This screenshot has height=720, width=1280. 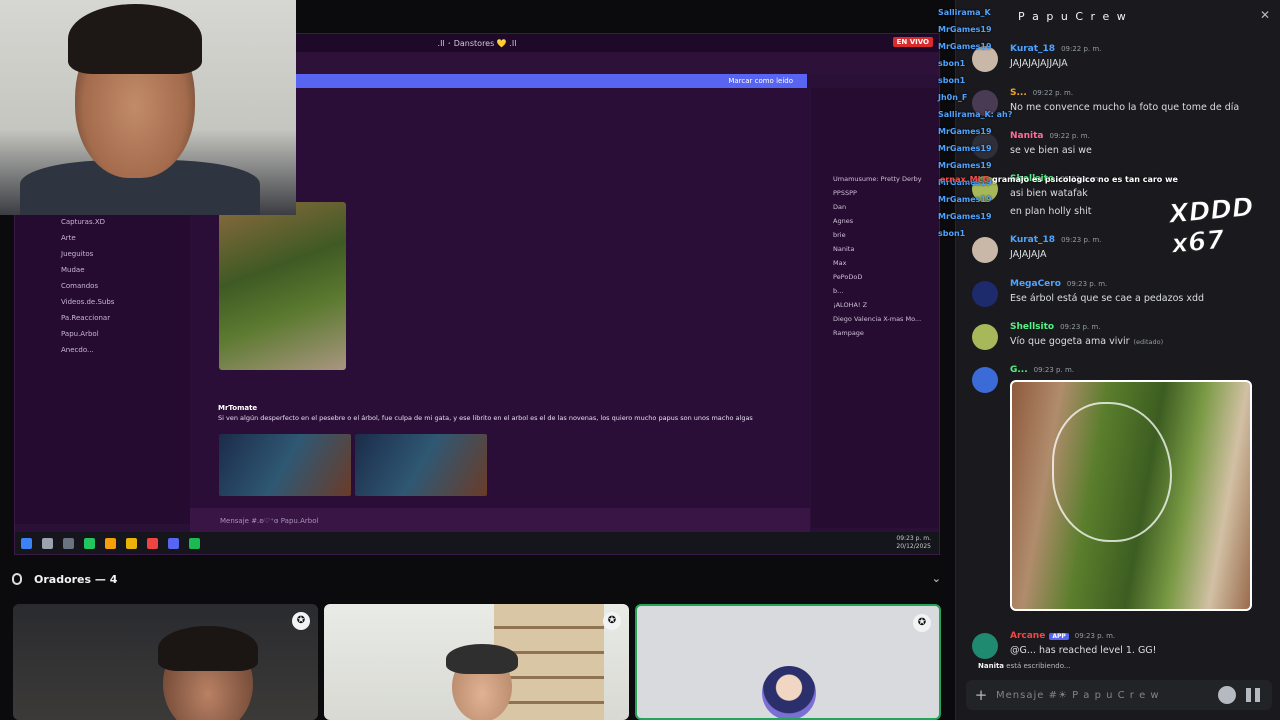 I want to click on taskbar-clock: 09:23 p. m. 20/12/2025, so click(x=913, y=543).